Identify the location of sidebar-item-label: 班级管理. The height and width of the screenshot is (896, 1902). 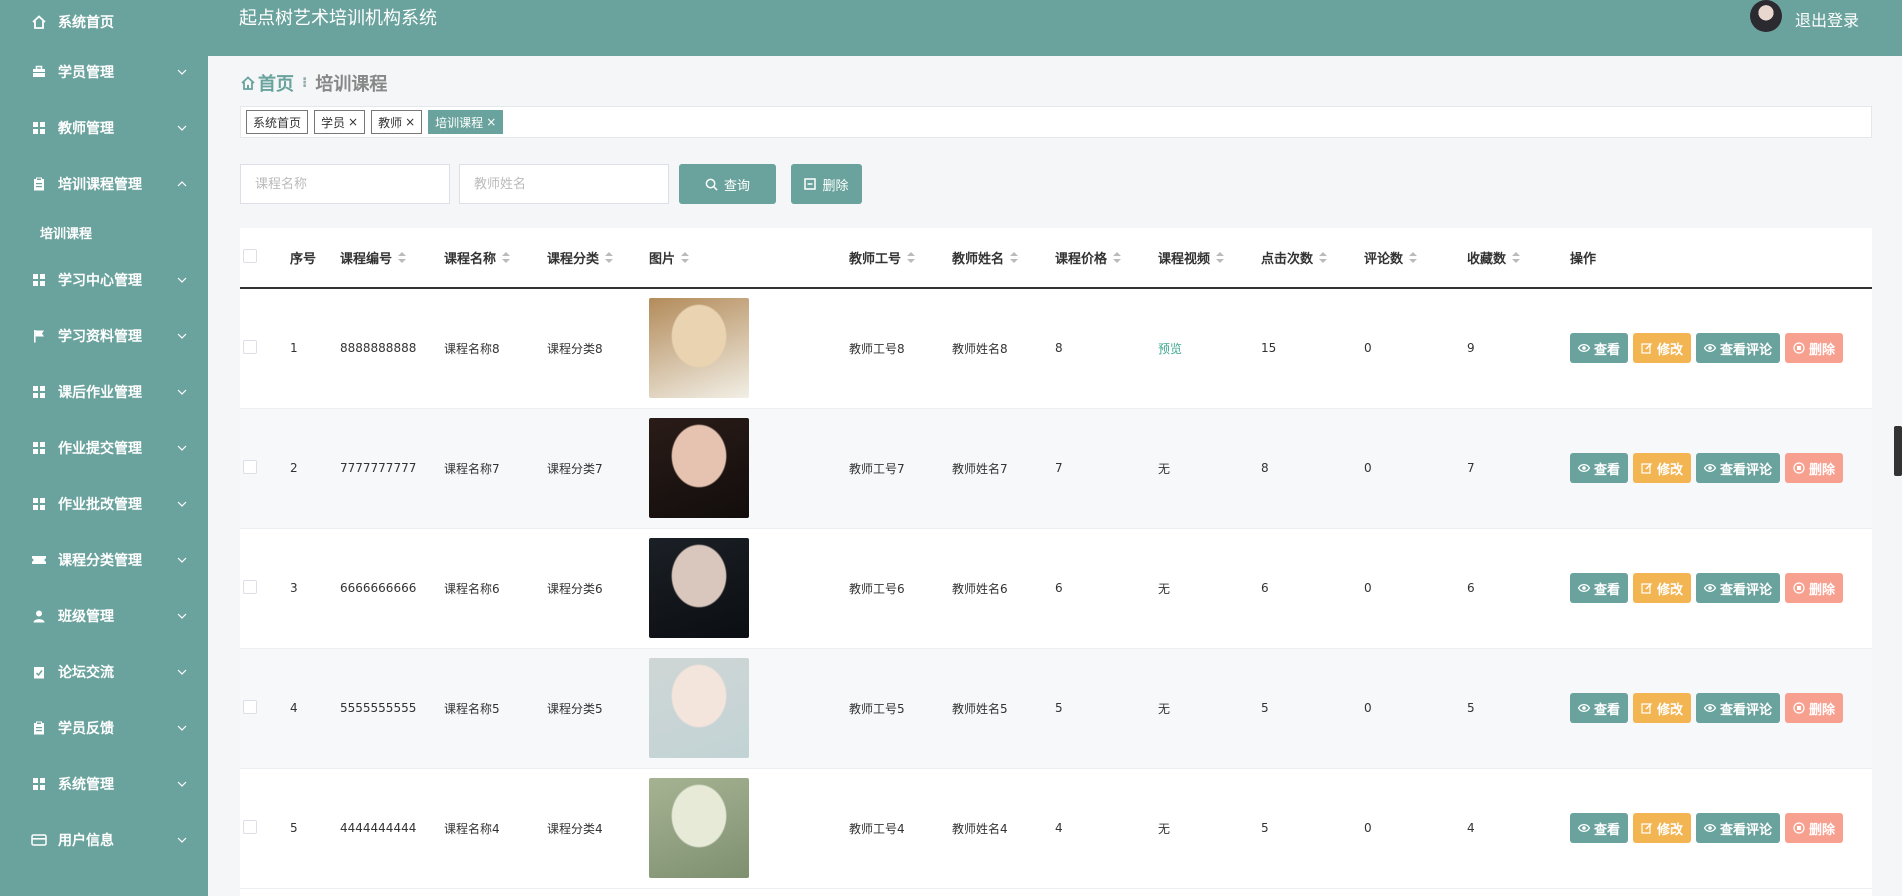
(86, 617).